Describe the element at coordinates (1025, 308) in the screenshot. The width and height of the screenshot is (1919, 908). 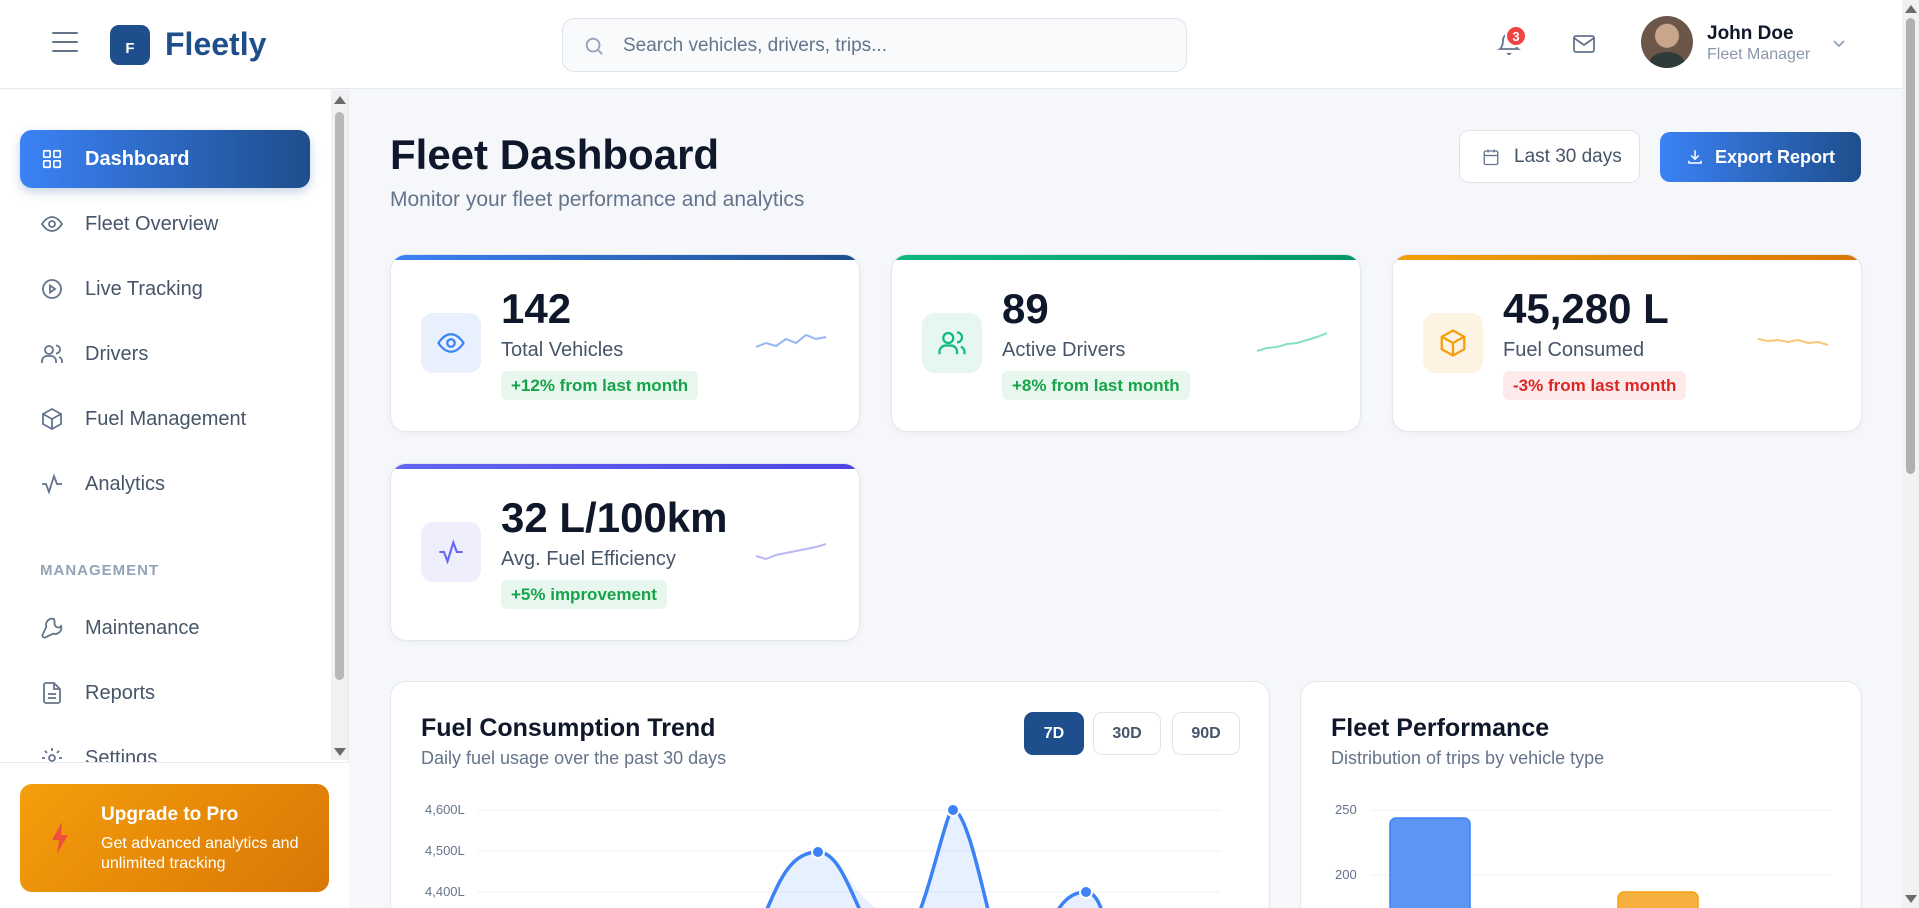
I see `stat-value: 89` at that location.